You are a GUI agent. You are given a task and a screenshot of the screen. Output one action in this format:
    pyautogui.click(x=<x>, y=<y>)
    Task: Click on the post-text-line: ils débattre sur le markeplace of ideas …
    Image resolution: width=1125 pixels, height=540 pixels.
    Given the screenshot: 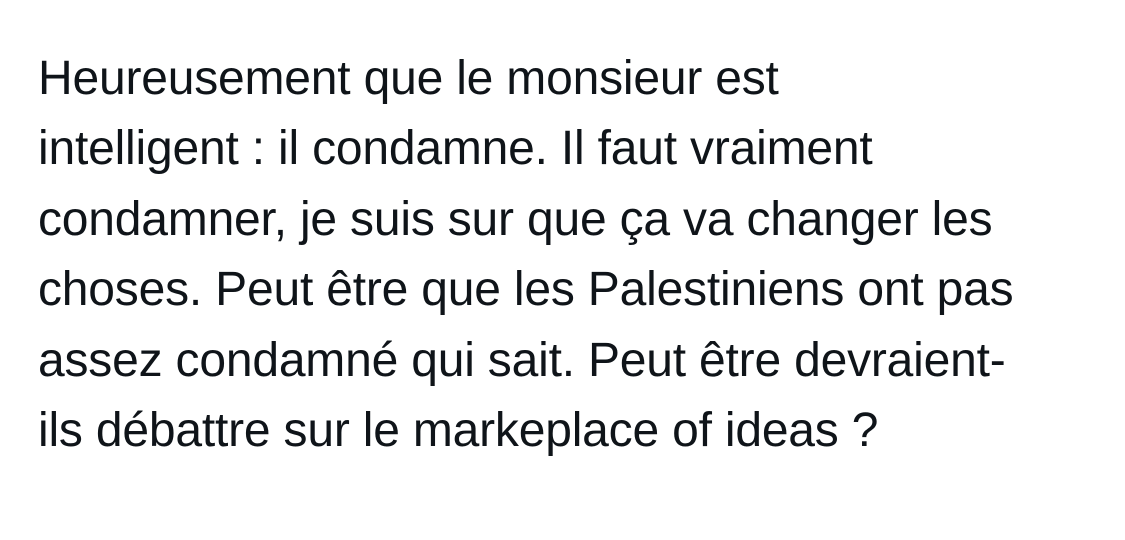 What is the action you would take?
    pyautogui.click(x=458, y=431)
    